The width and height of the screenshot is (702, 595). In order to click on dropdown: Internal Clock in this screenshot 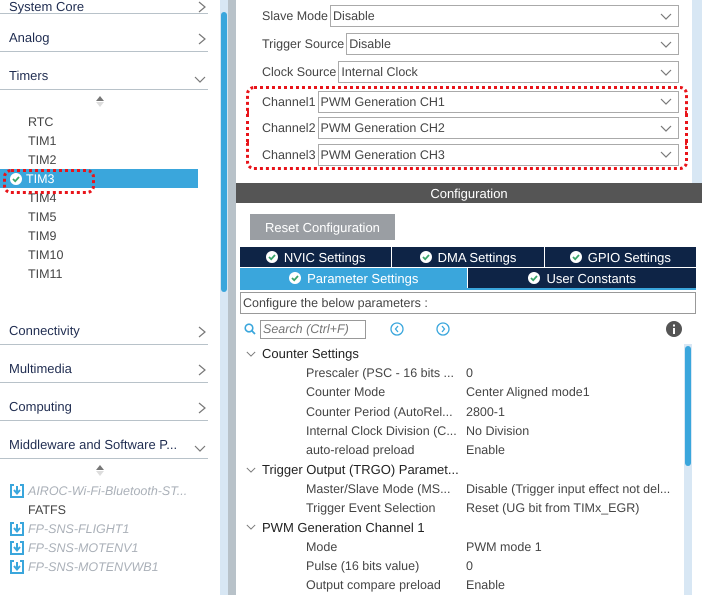, I will do `click(508, 72)`.